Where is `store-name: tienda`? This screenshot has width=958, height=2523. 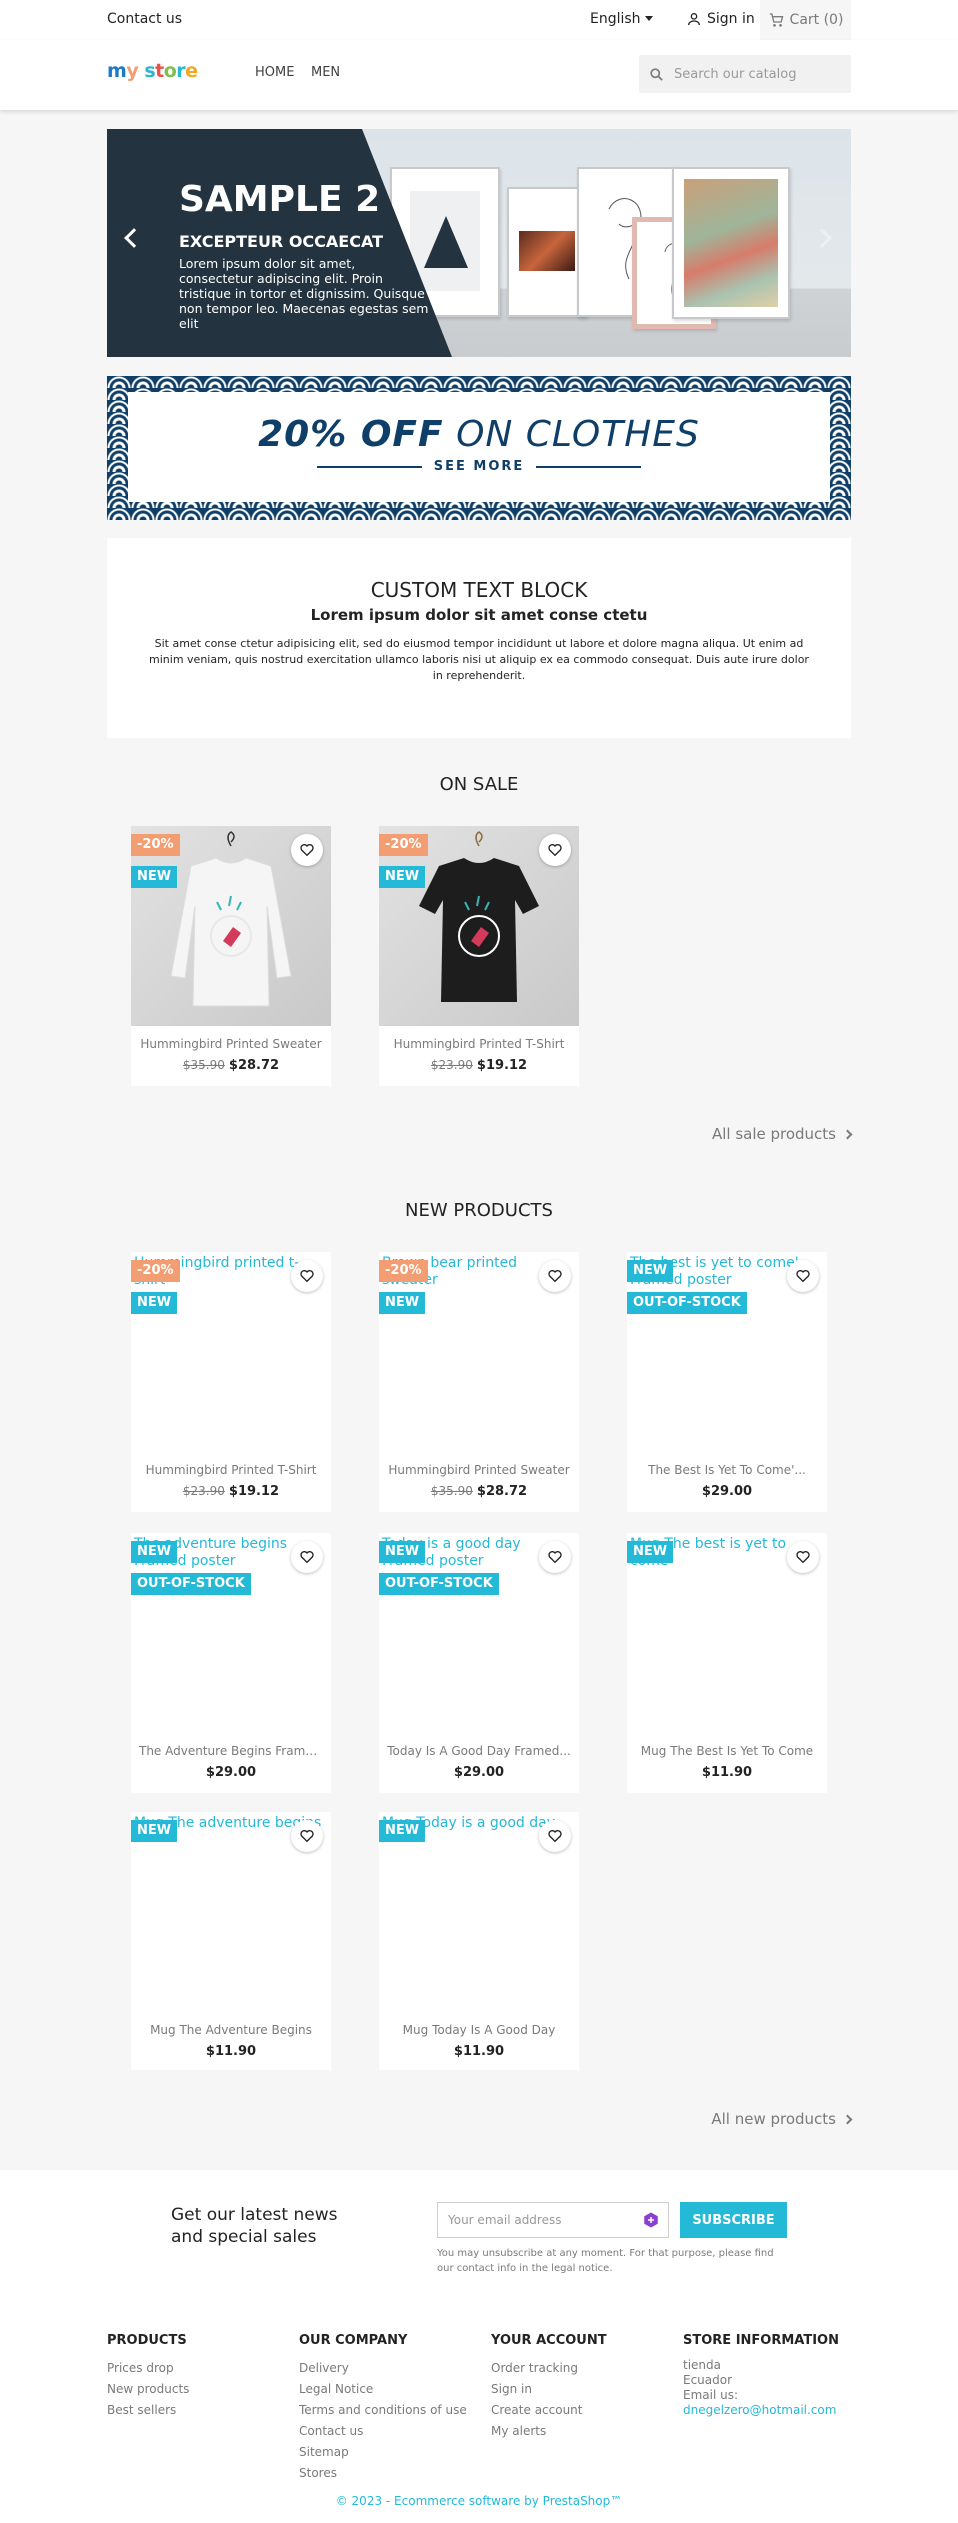 store-name: tienda is located at coordinates (702, 2365).